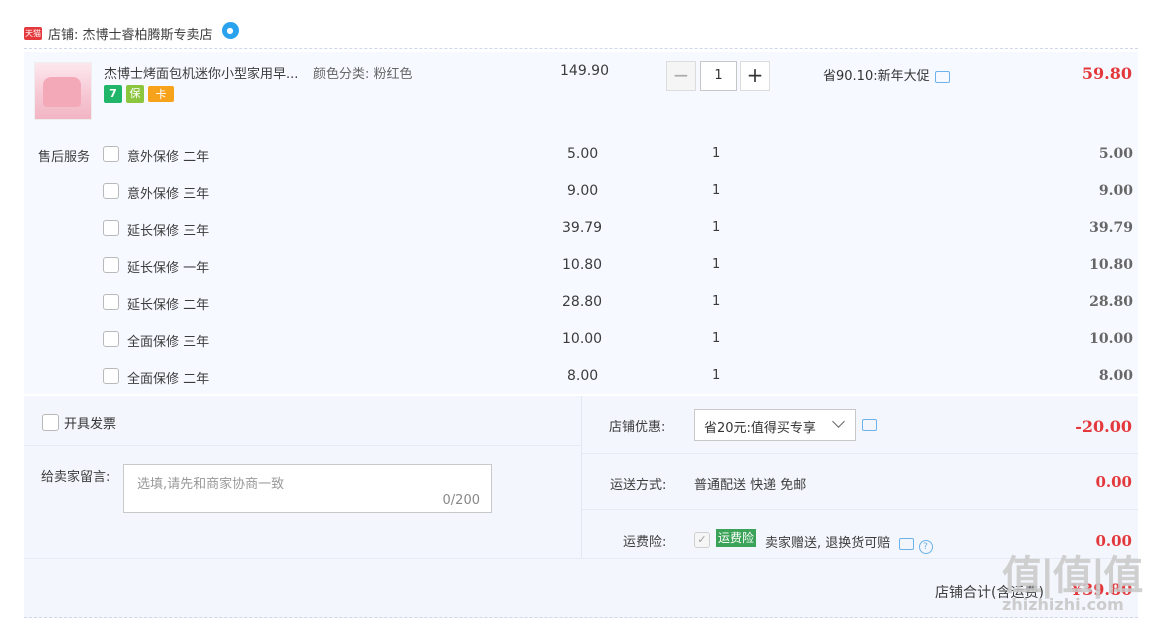 The image size is (1150, 625). Describe the element at coordinates (1111, 228) in the screenshot. I see `service-total: 39.79` at that location.